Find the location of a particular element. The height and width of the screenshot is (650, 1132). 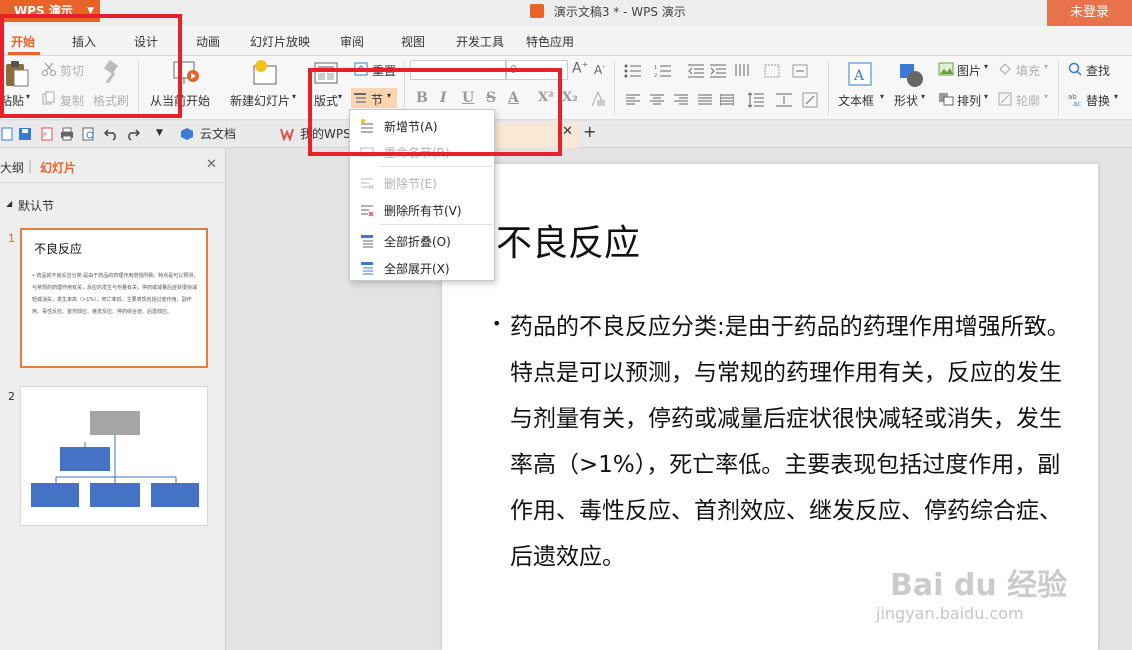

textbox-icon: A is located at coordinates (860, 74).